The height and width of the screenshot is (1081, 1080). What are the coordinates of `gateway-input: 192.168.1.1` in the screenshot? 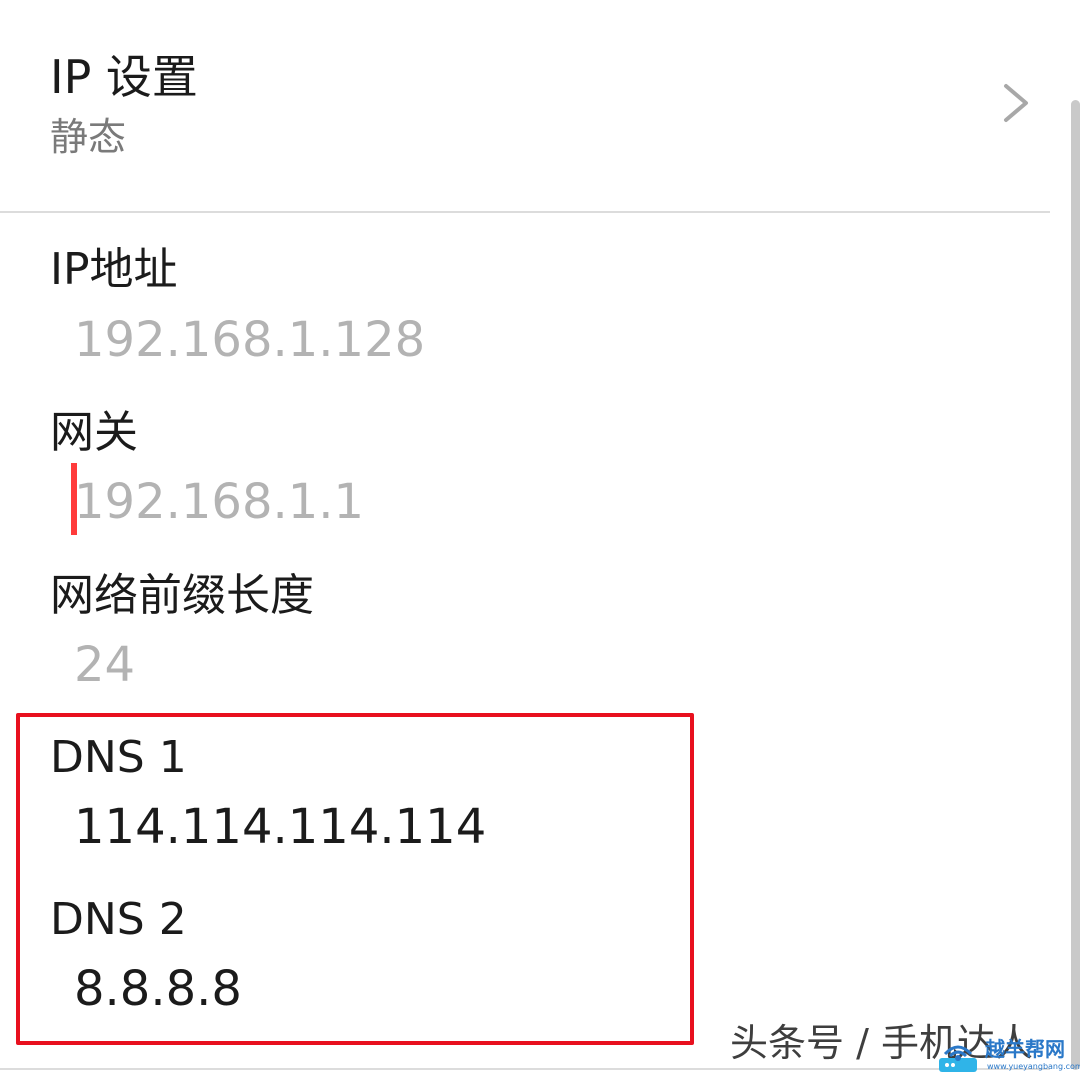 It's located at (374, 502).